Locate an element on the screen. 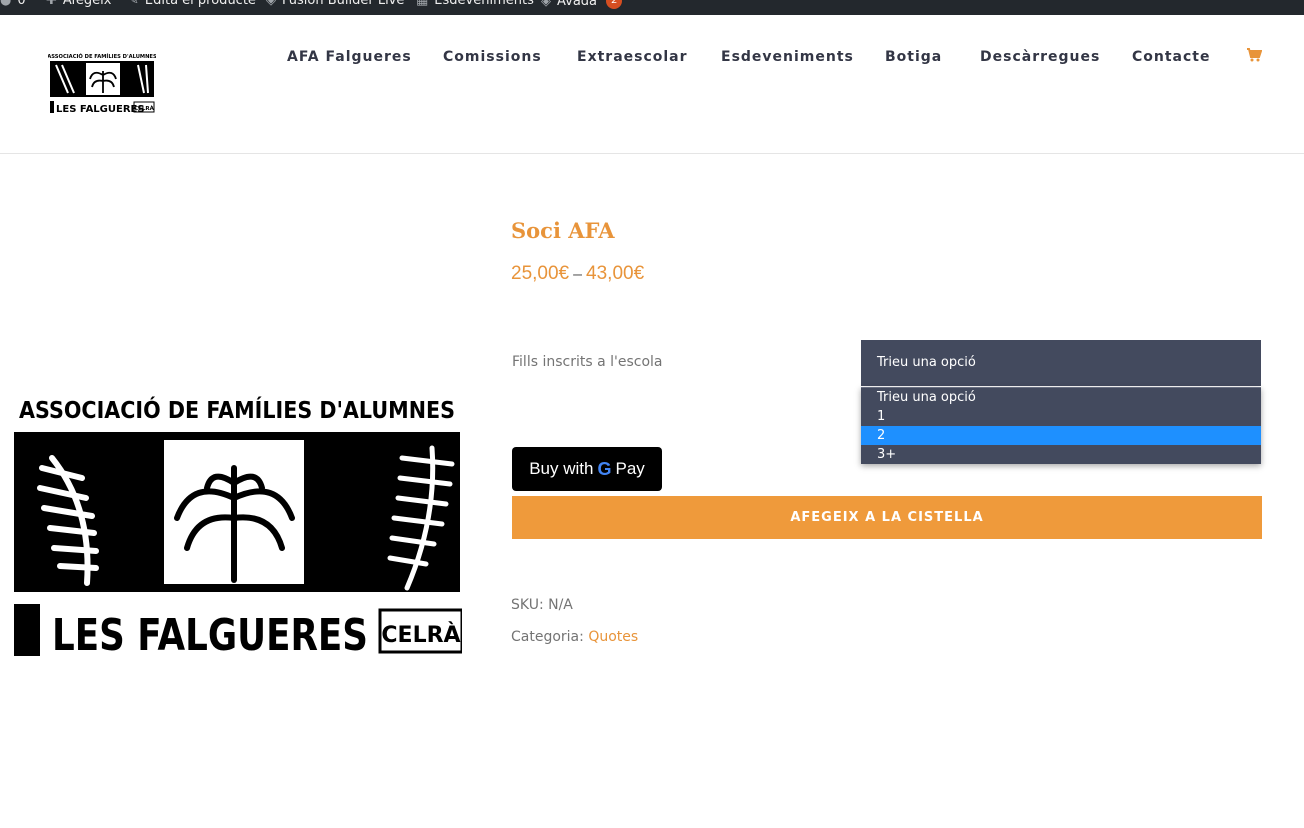  dropdown-option: 1 is located at coordinates (1061, 416).